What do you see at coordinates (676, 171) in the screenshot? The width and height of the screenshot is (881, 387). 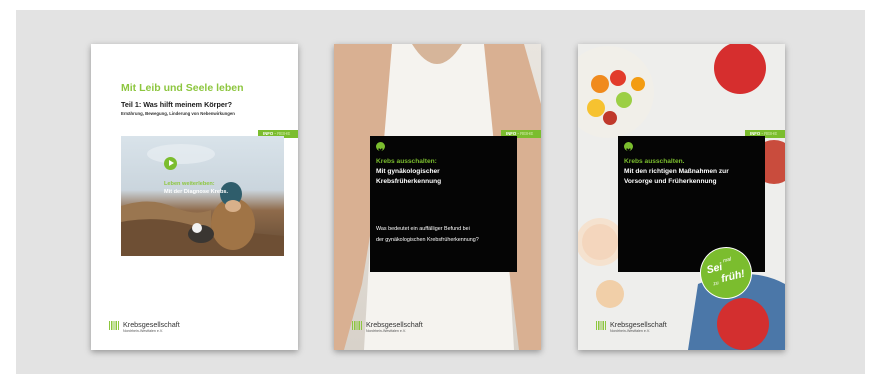 I see `headline-line: Mit den richtigen Maßnahmen zur` at bounding box center [676, 171].